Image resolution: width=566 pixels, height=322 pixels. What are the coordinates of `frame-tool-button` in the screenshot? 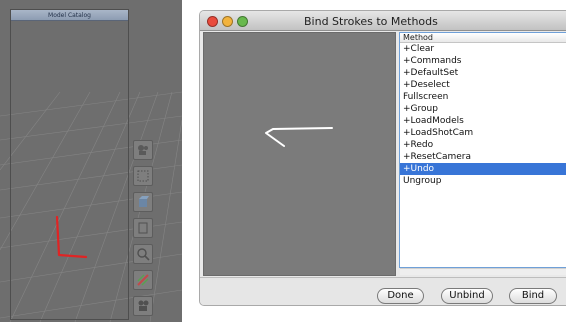 It's located at (143, 228).